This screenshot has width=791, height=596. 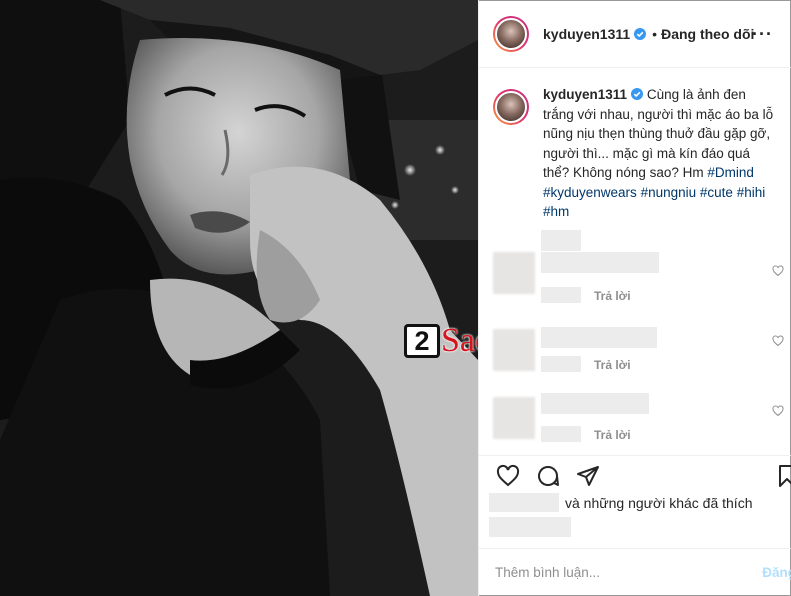 I want to click on hashtag-link: #nungniu, so click(x=669, y=192).